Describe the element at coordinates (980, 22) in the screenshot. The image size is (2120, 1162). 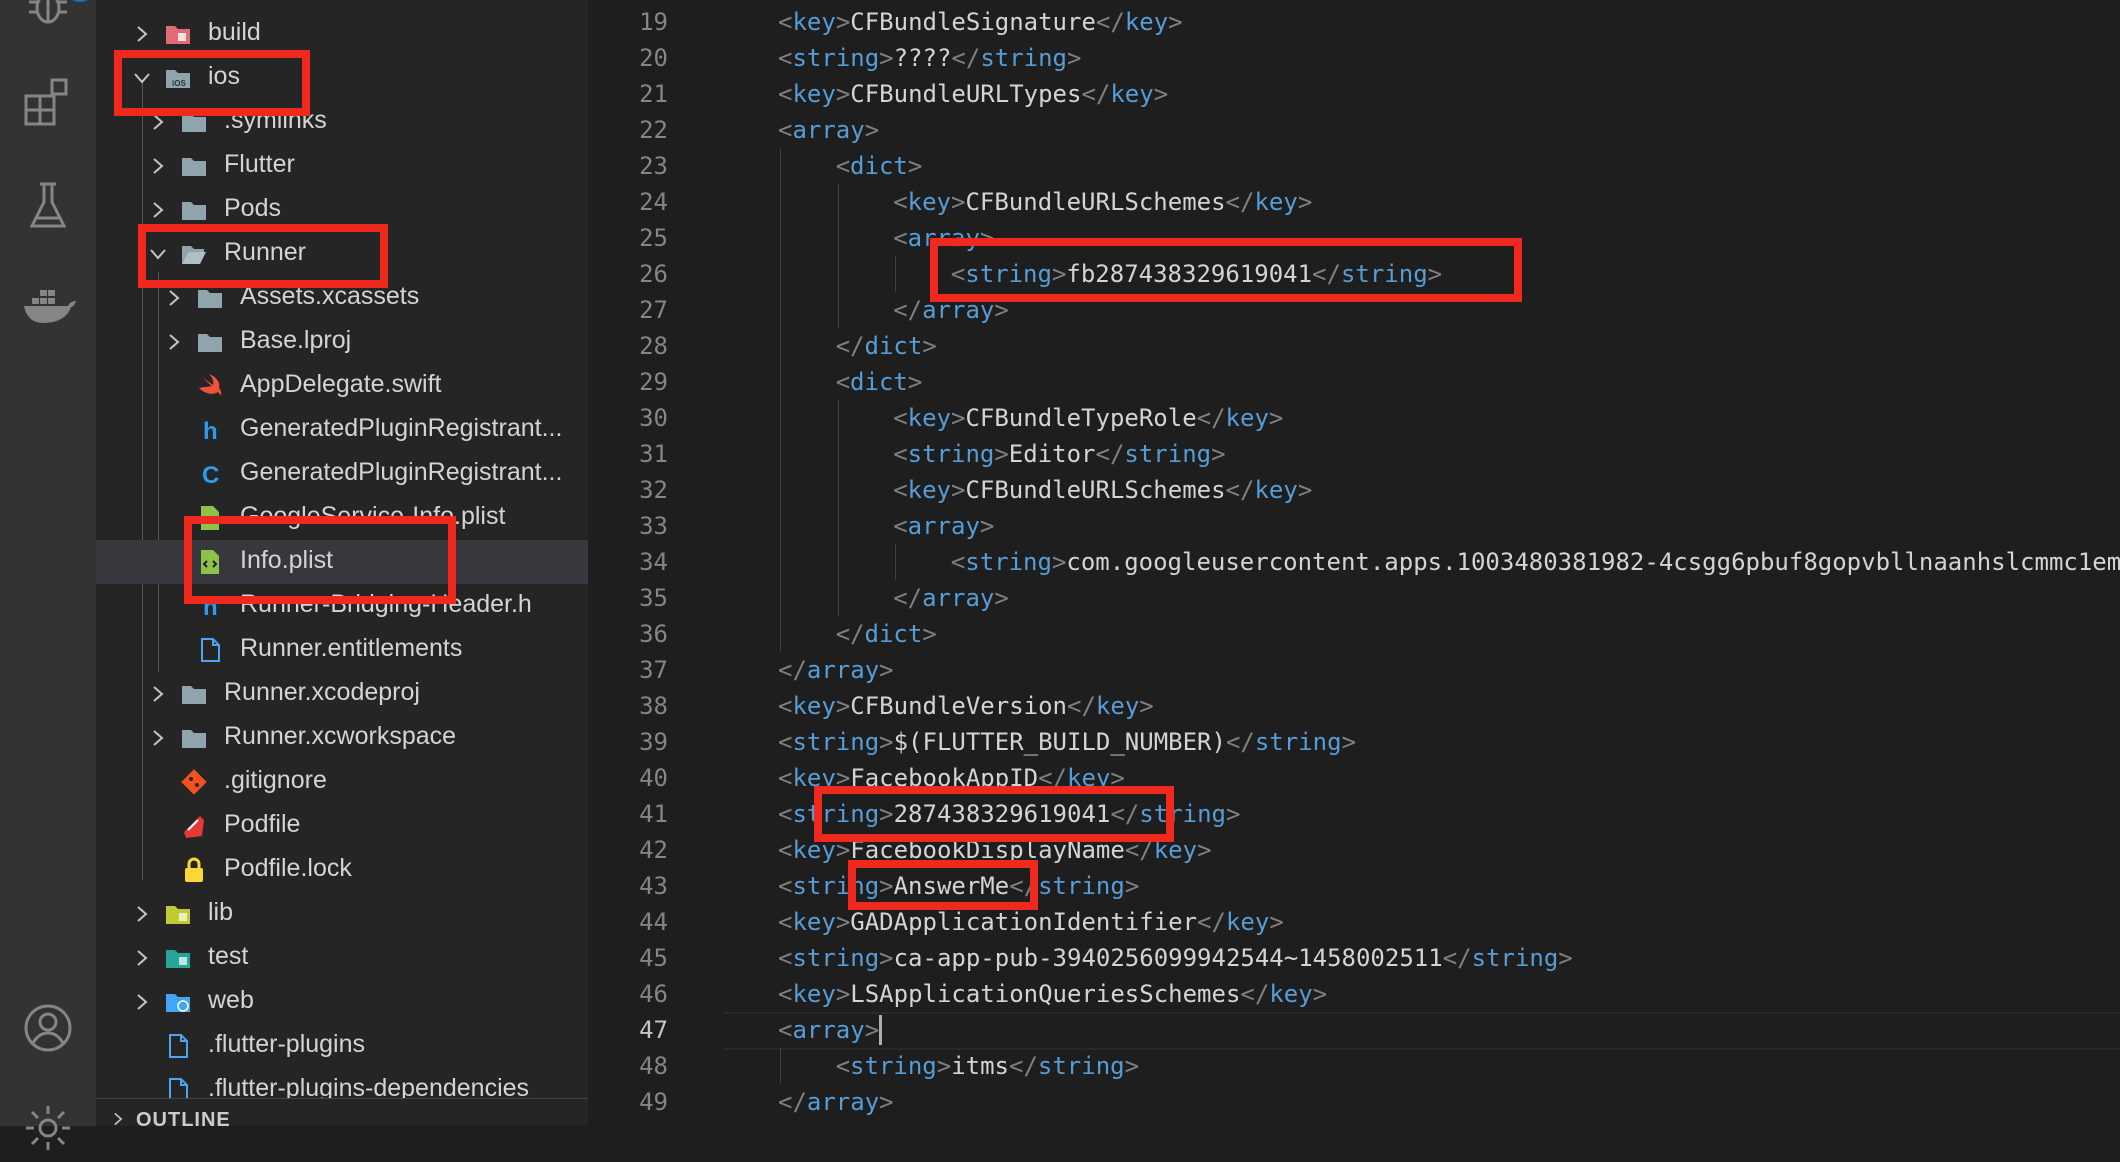
I see `code-line: <key>CFBundleSignature</key>` at that location.